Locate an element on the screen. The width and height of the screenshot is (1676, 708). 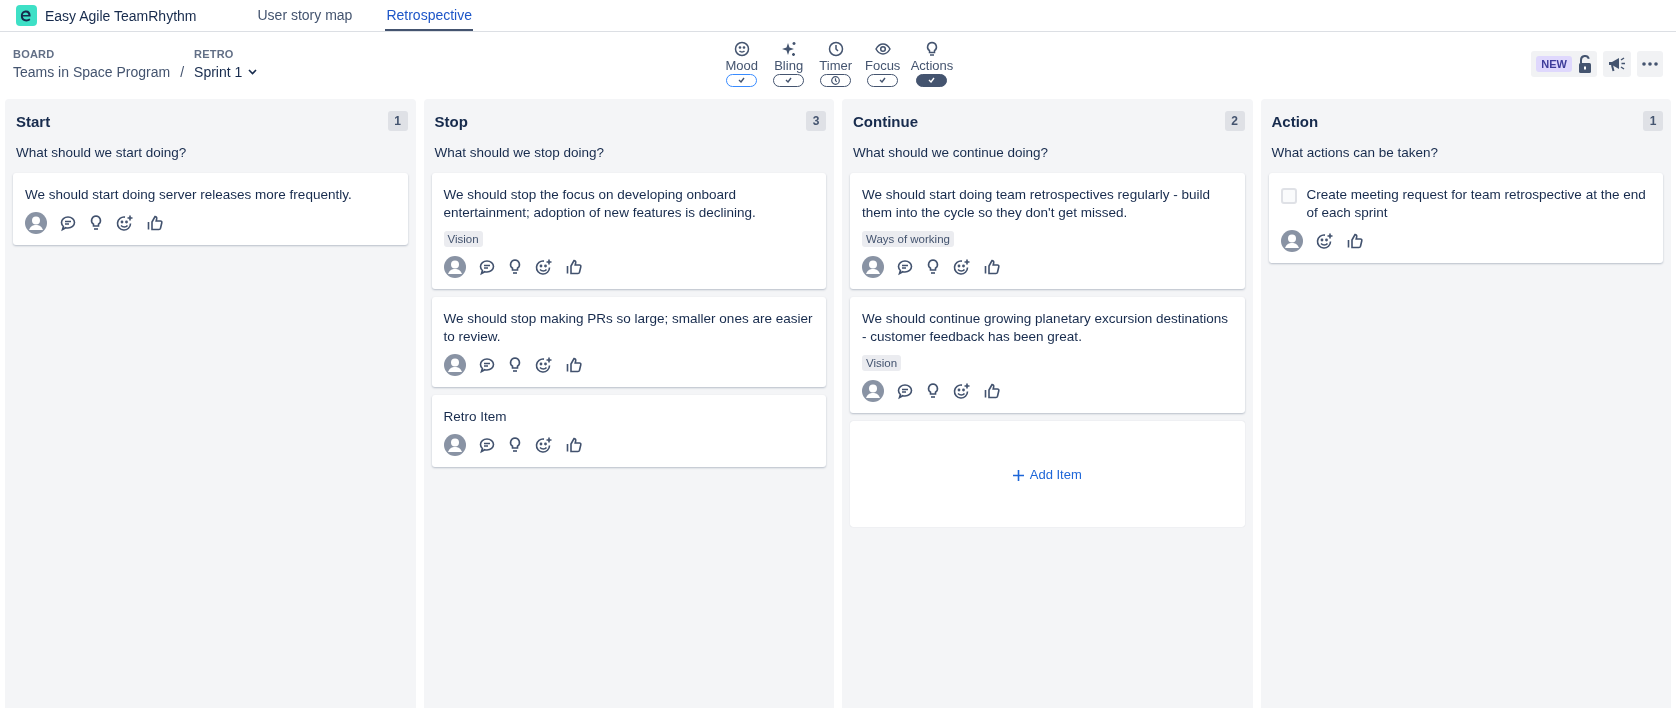
more-button is located at coordinates (1650, 63).